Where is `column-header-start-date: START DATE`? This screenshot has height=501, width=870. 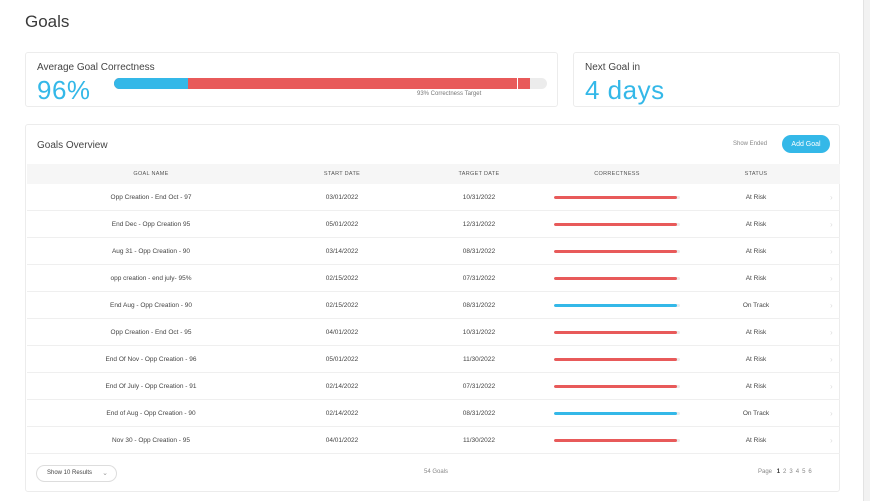
column-header-start-date: START DATE is located at coordinates (342, 174).